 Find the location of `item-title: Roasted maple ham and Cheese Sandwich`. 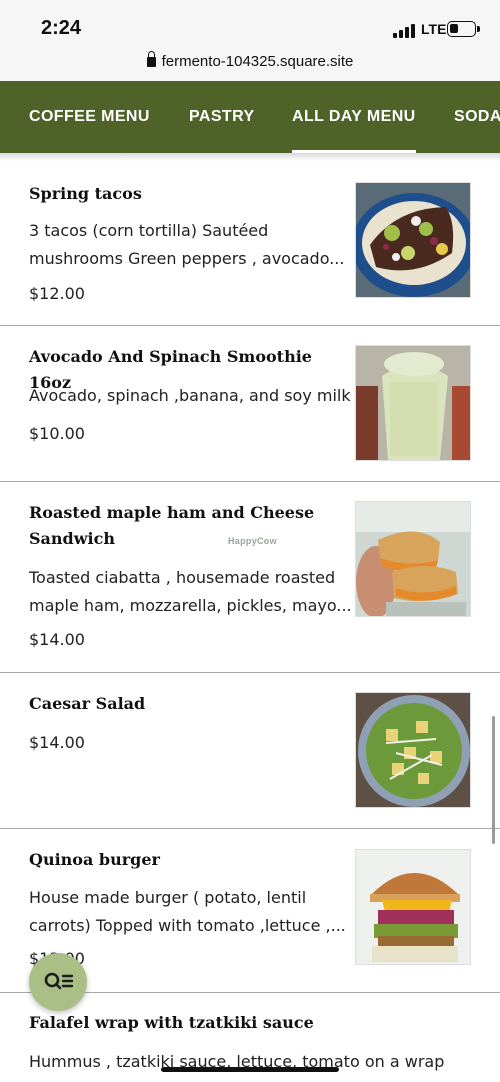

item-title: Roasted maple ham and Cheese Sandwich is located at coordinates (172, 525).